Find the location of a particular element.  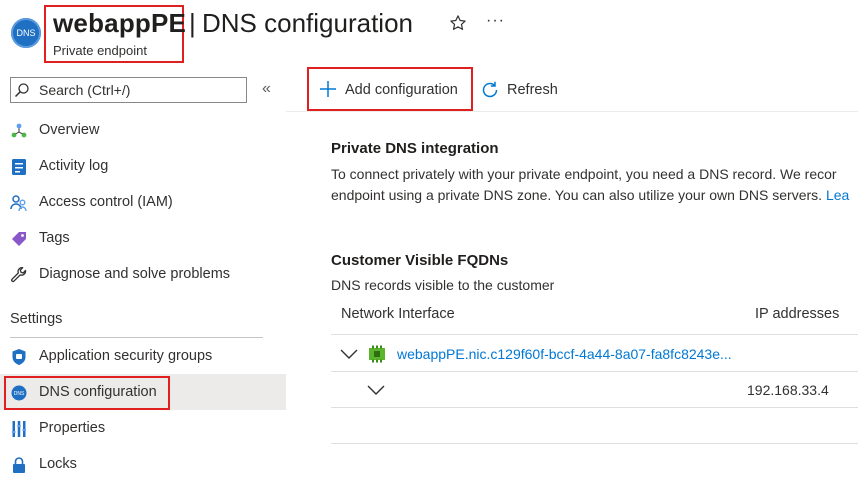

more-options-icon: ··· is located at coordinates (495, 21).